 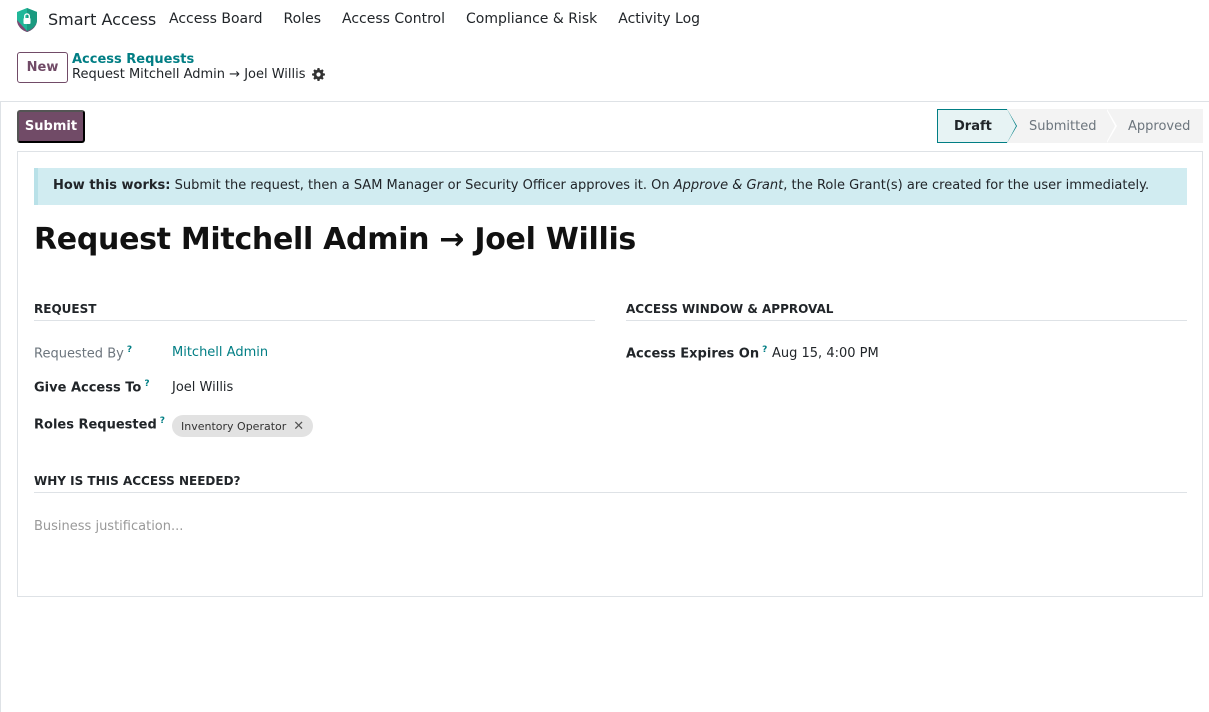 I want to click on menu-activity-log: Activity Log, so click(x=659, y=19).